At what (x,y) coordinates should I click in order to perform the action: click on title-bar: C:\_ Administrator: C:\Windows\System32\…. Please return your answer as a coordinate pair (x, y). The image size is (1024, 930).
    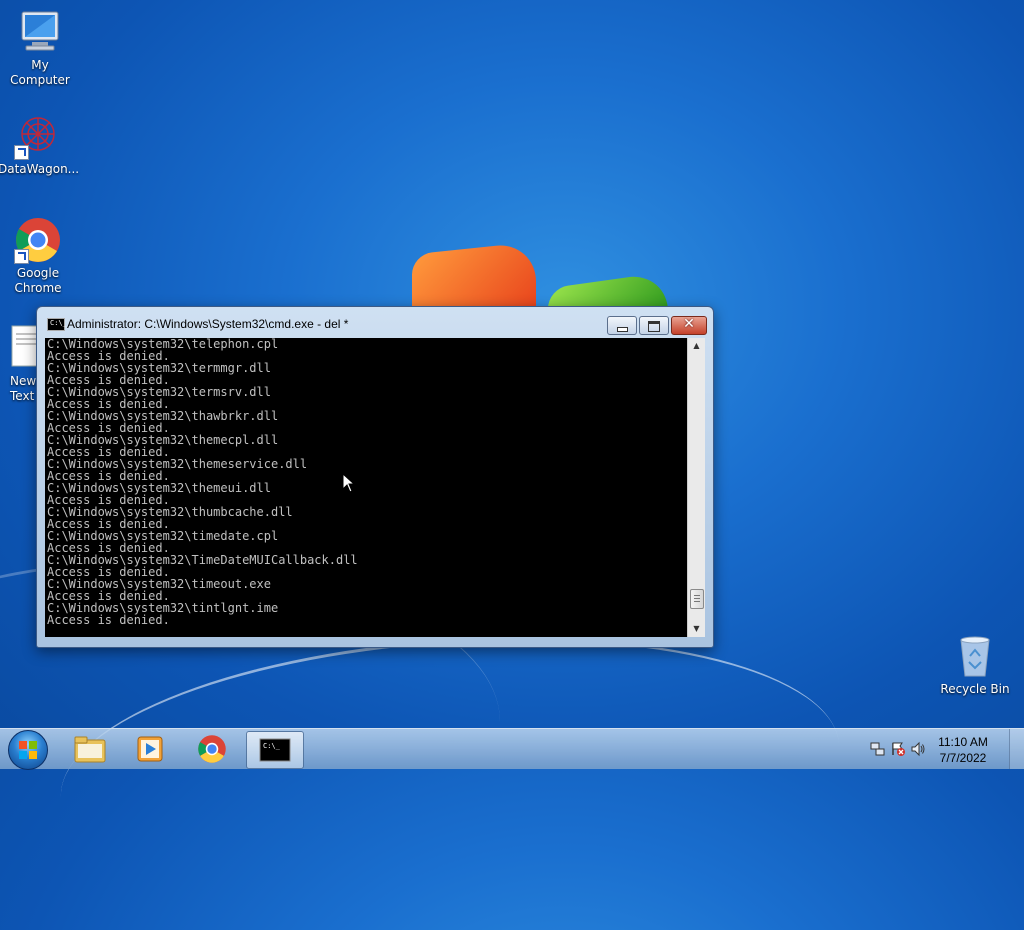
    Looking at the image, I should click on (375, 322).